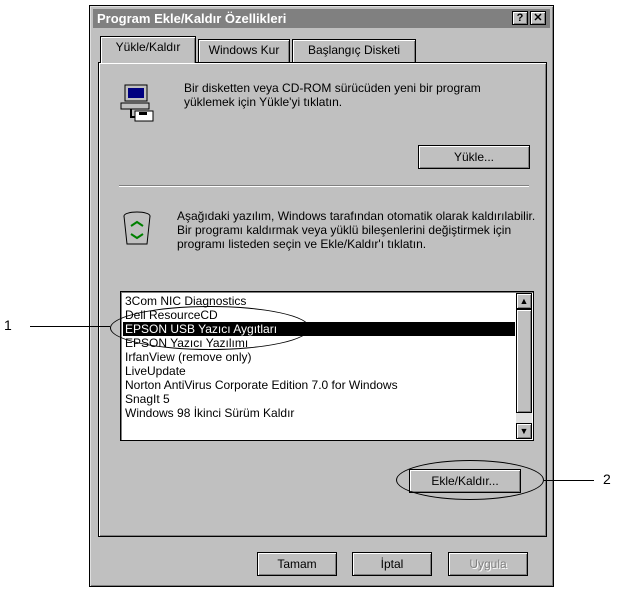 The image size is (617, 591). I want to click on list-item: IrfanView (remove only), so click(319, 357).